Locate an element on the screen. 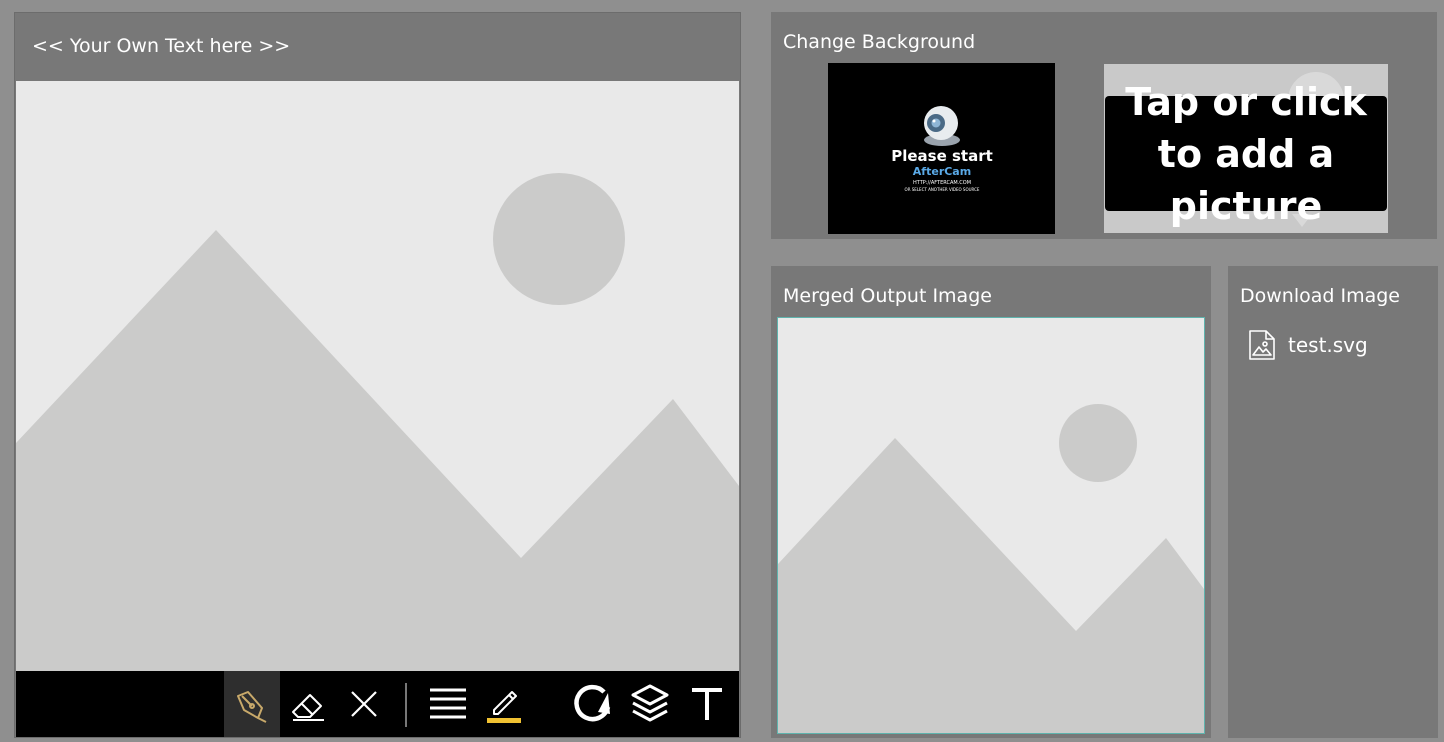  layers-icon is located at coordinates (650, 703).